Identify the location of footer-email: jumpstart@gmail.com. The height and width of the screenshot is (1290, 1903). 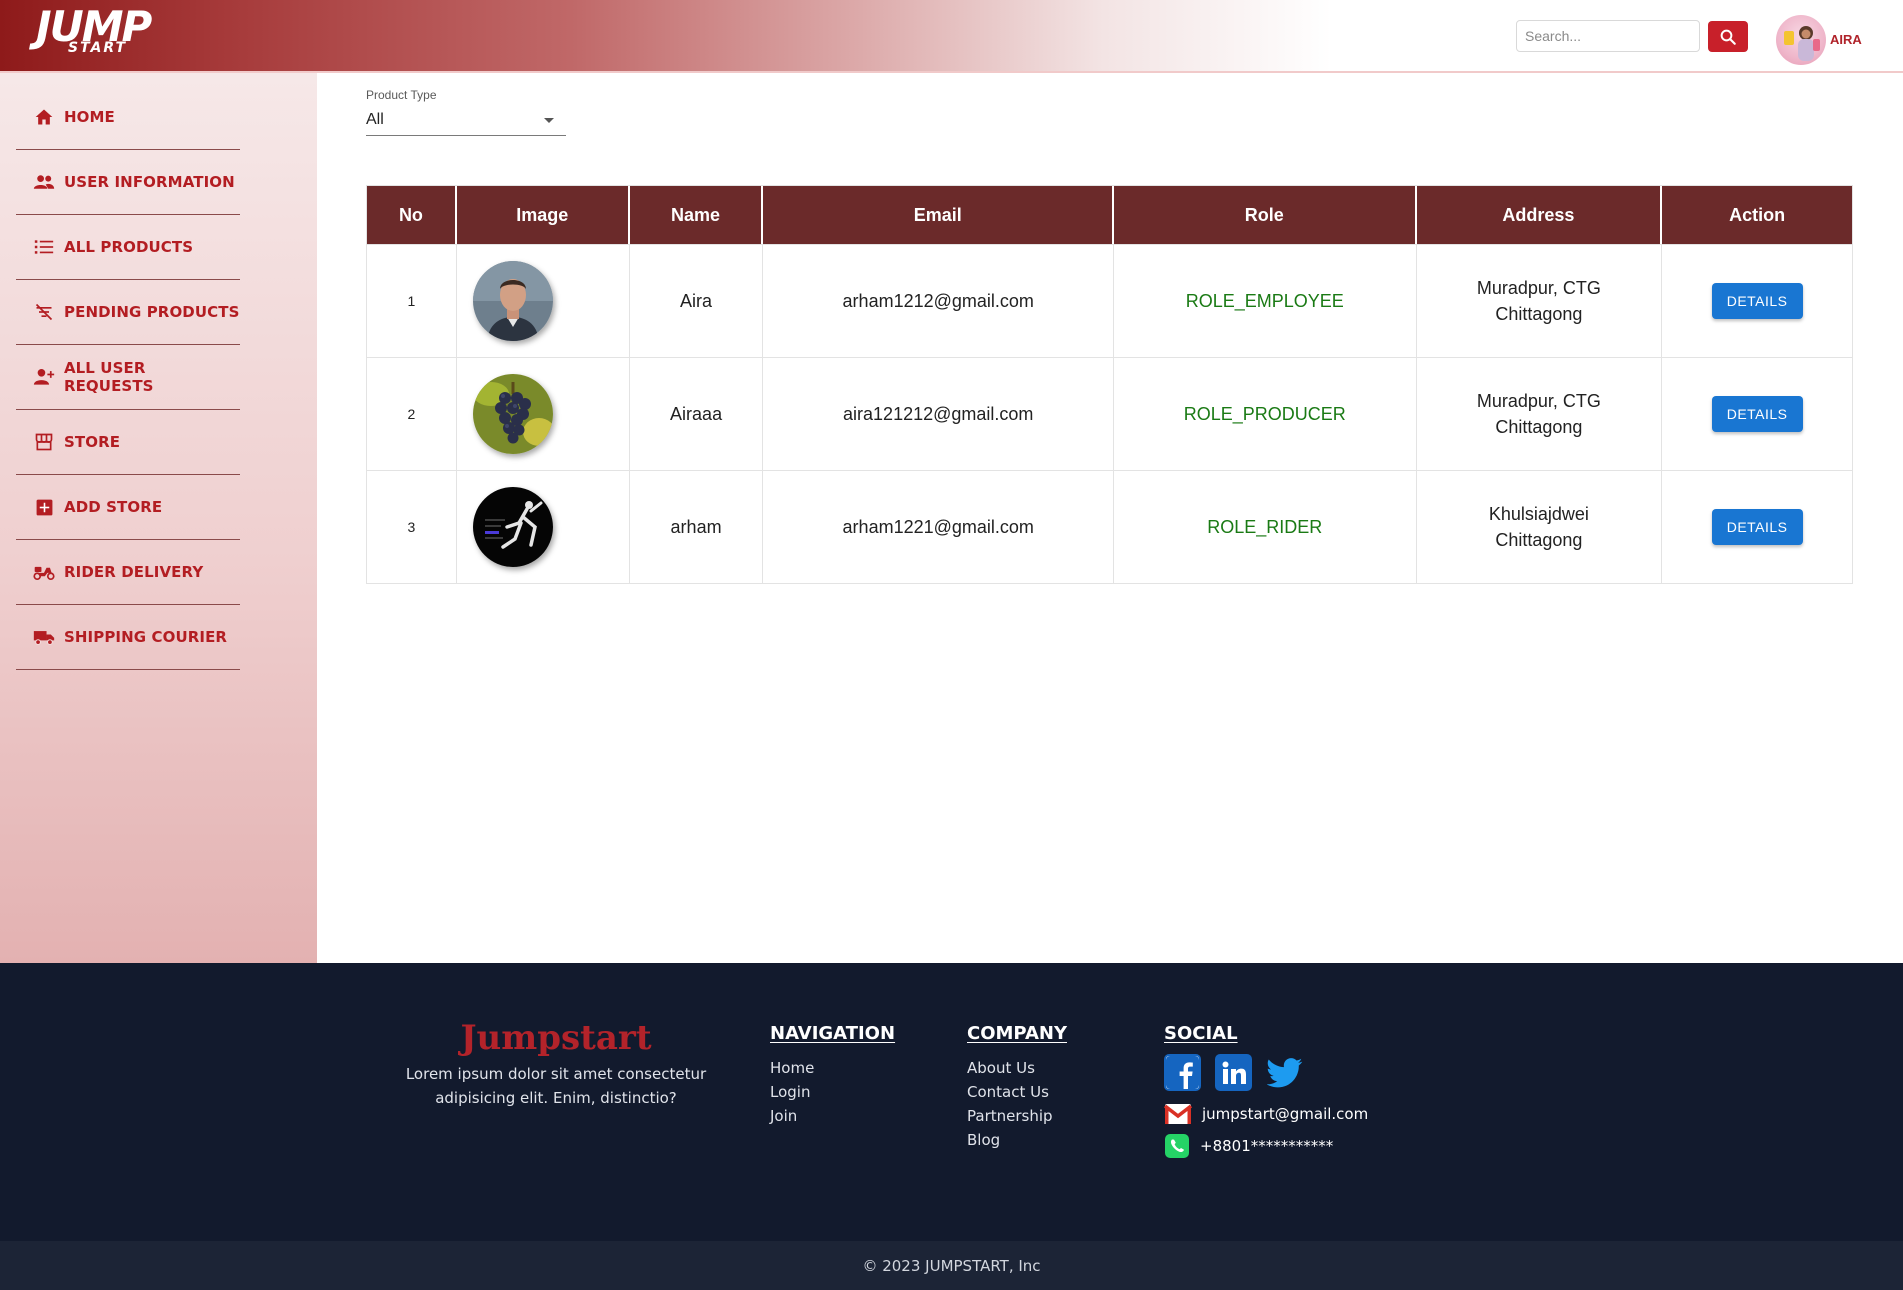
(1266, 1114).